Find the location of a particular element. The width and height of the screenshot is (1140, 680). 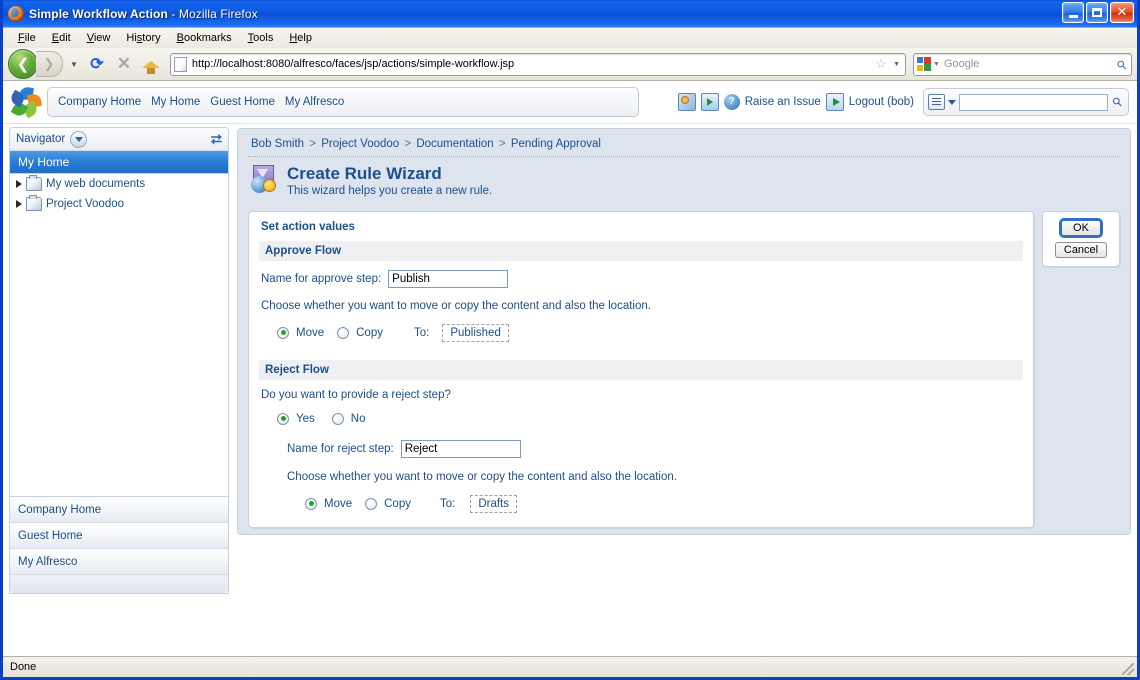

browser-search-bar: ▼ Google ⚲ is located at coordinates (1022, 64).